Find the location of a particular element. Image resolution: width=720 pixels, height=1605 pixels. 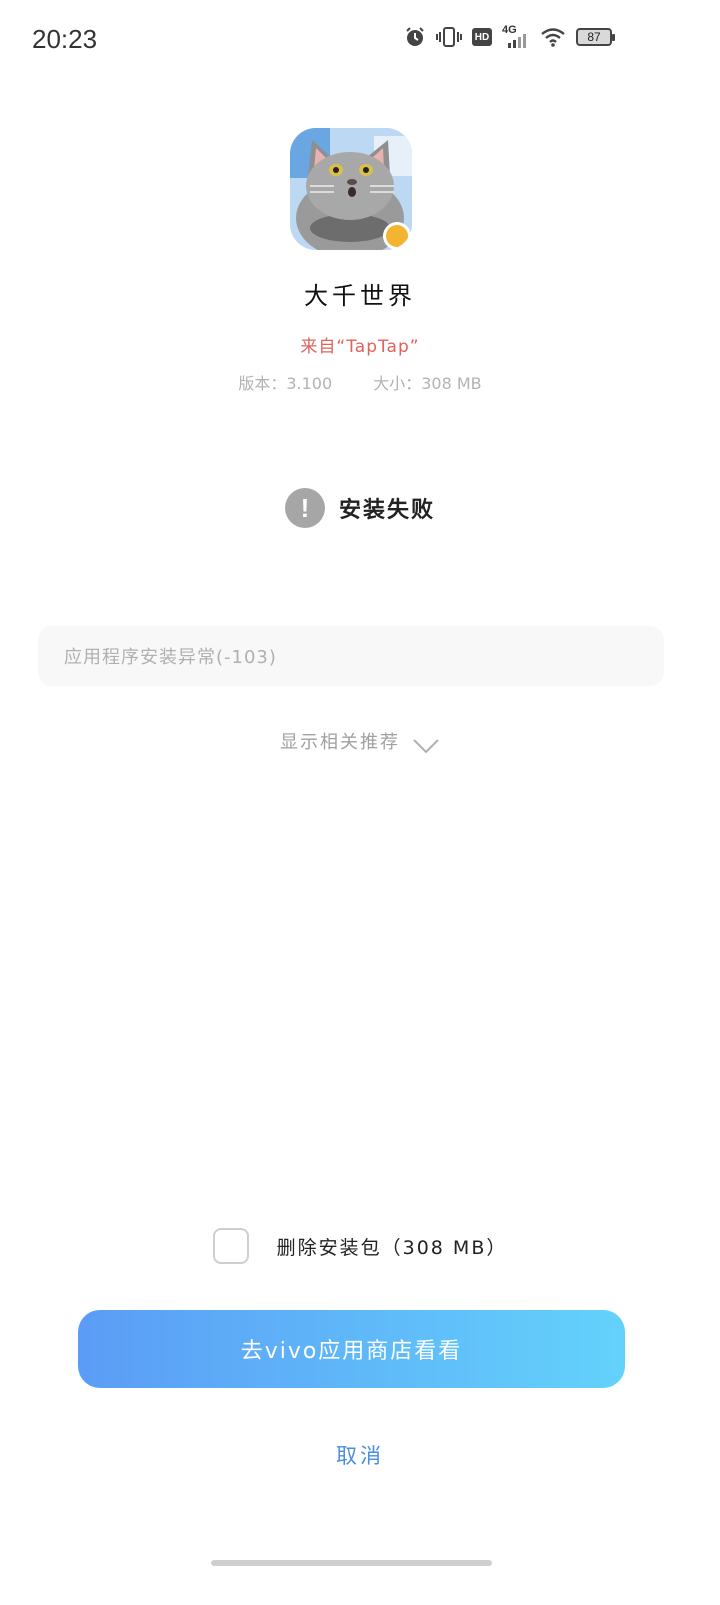

app-version: 版本：3.100 is located at coordinates (285, 383).